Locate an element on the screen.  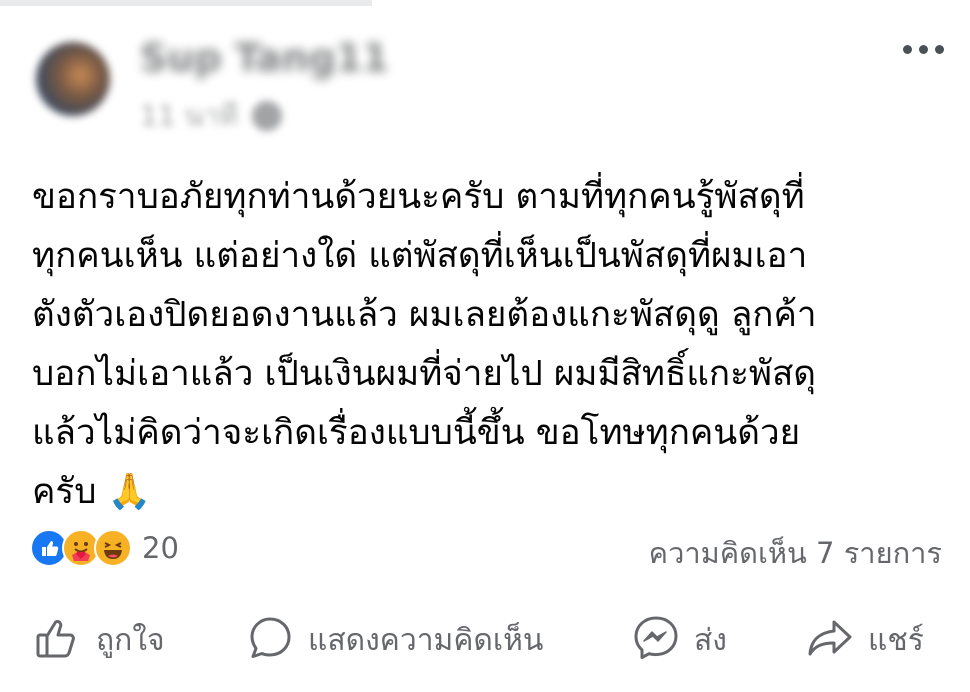
more-options-button is located at coordinates (923, 49).